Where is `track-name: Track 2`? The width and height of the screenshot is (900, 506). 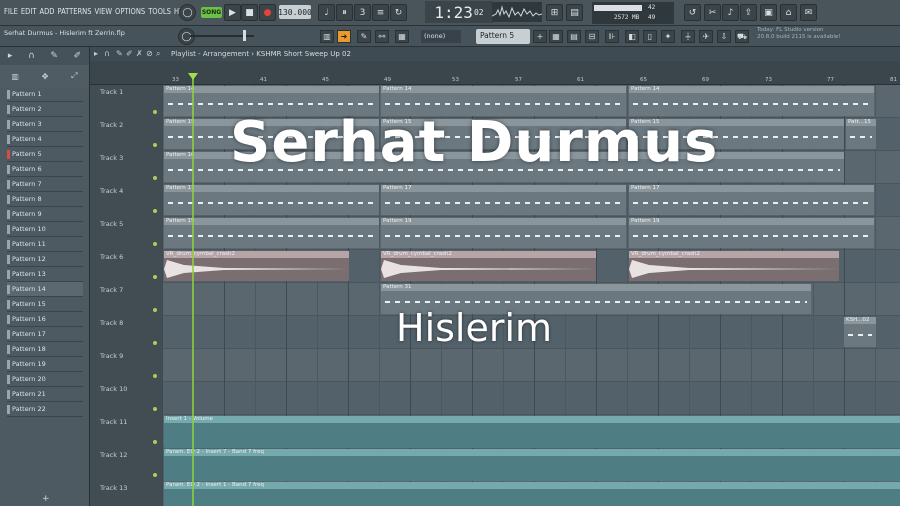 track-name: Track 2 is located at coordinates (111, 125).